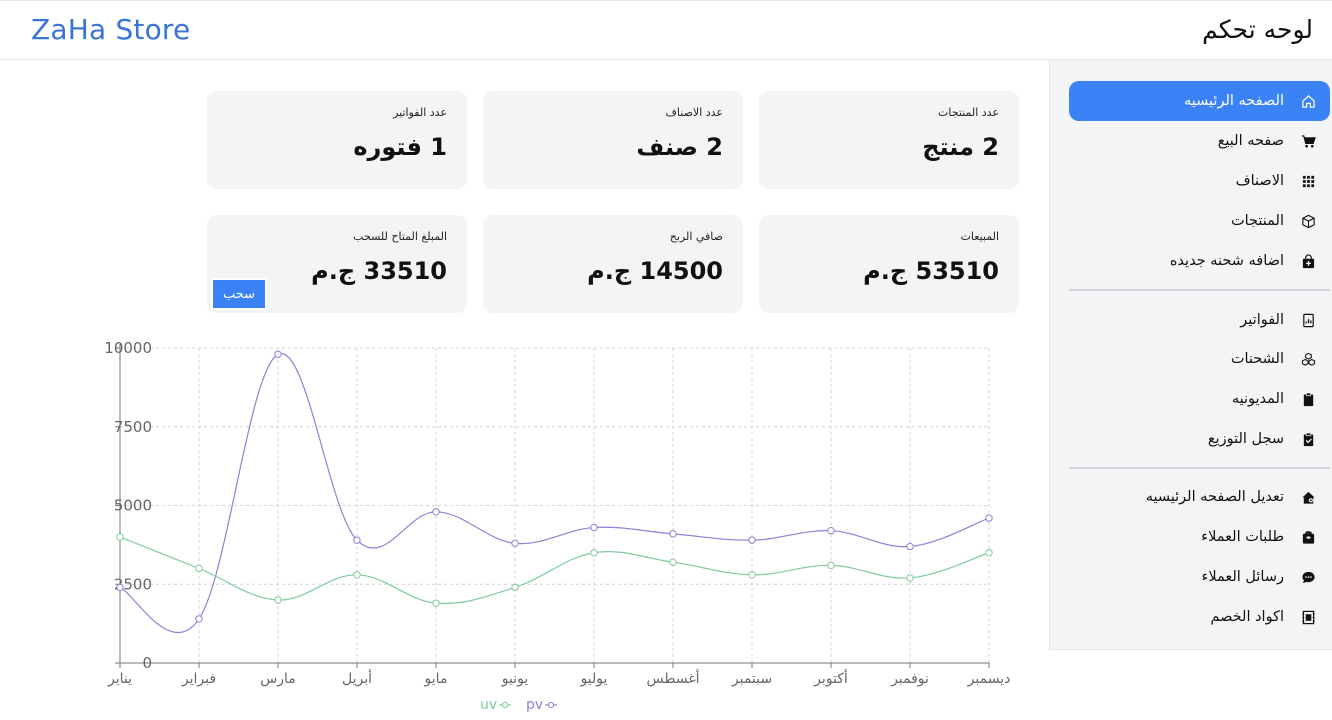  What do you see at coordinates (1199, 141) in the screenshot?
I see `sidebar-item-sales-page: صفحه البيع` at bounding box center [1199, 141].